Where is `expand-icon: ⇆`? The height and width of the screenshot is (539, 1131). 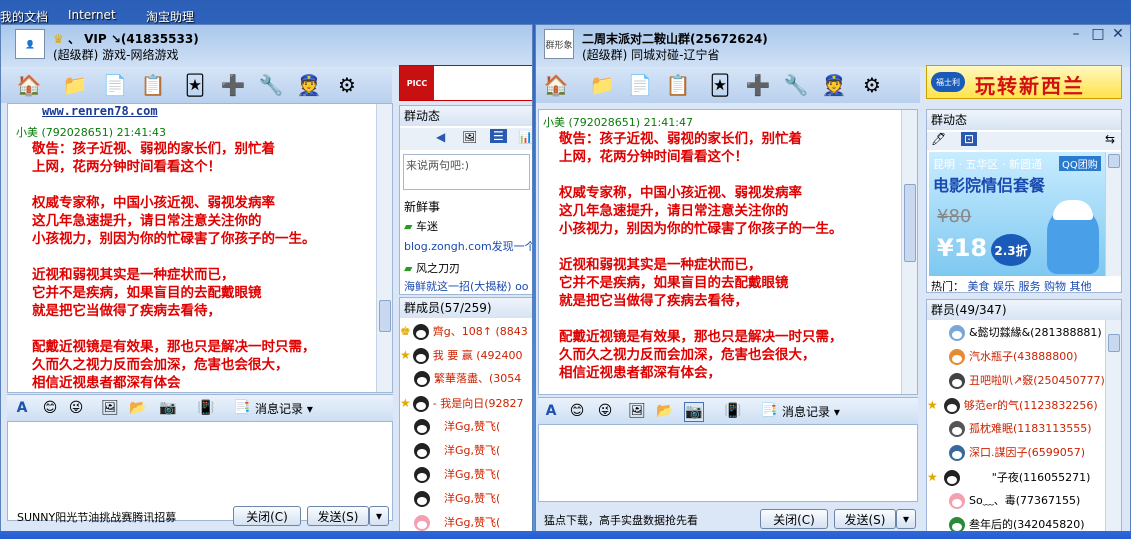
expand-icon: ⇆ is located at coordinates (1110, 139).